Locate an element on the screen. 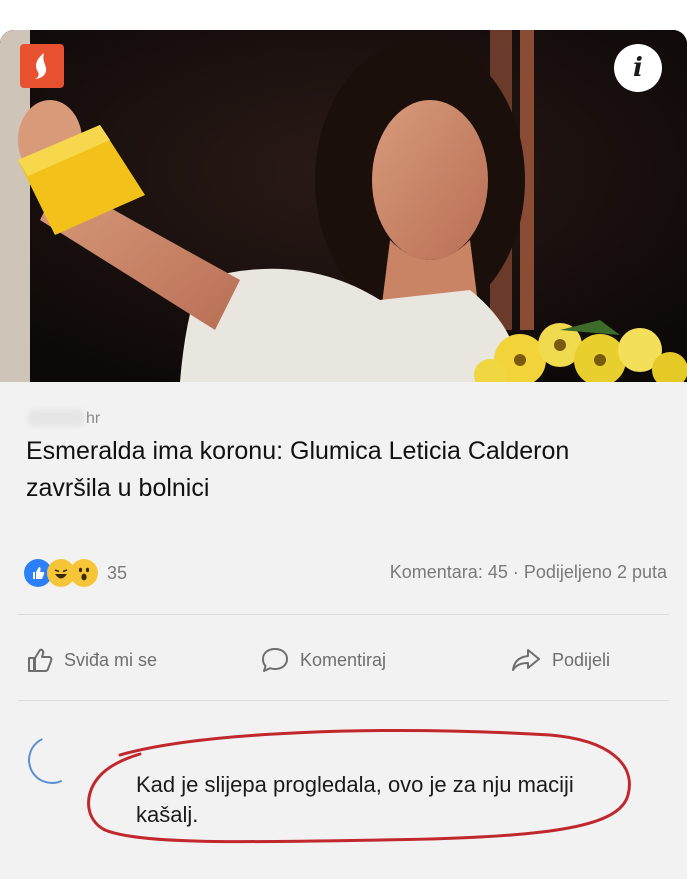 The height and width of the screenshot is (879, 687). comment-button: Komentiraj is located at coordinates (323, 660).